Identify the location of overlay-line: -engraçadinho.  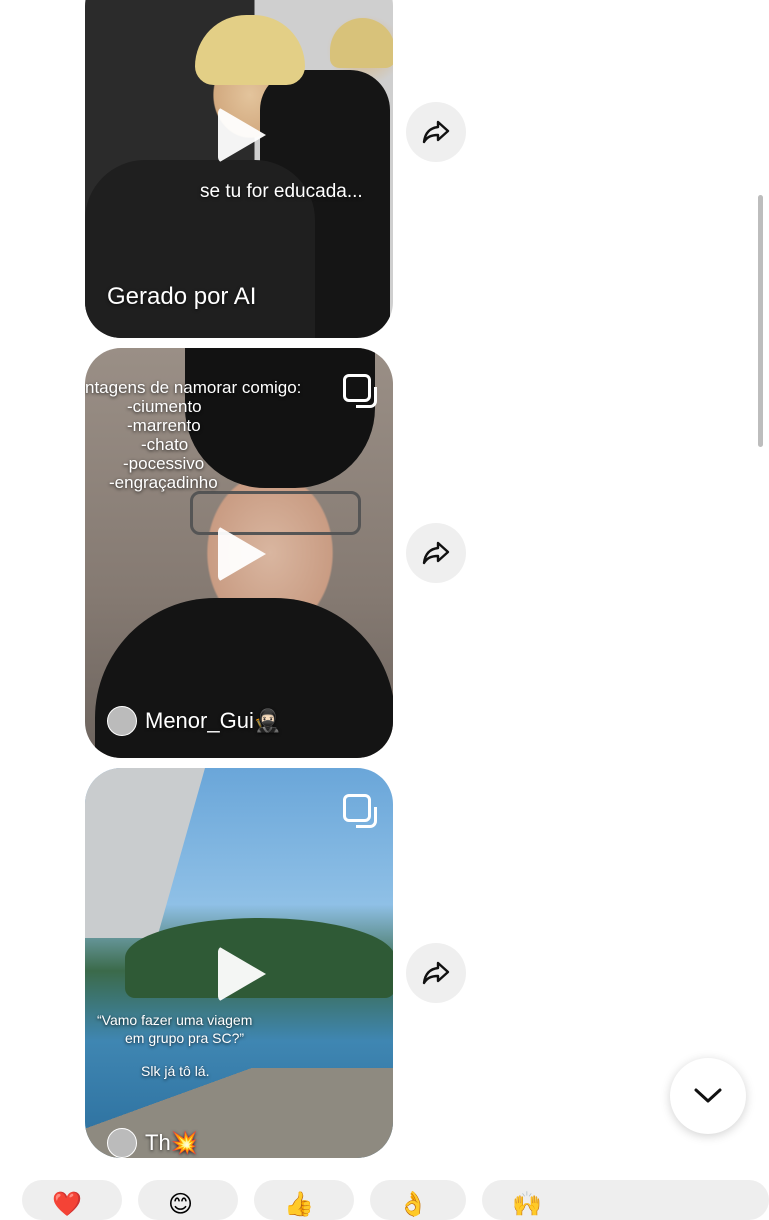
(163, 482).